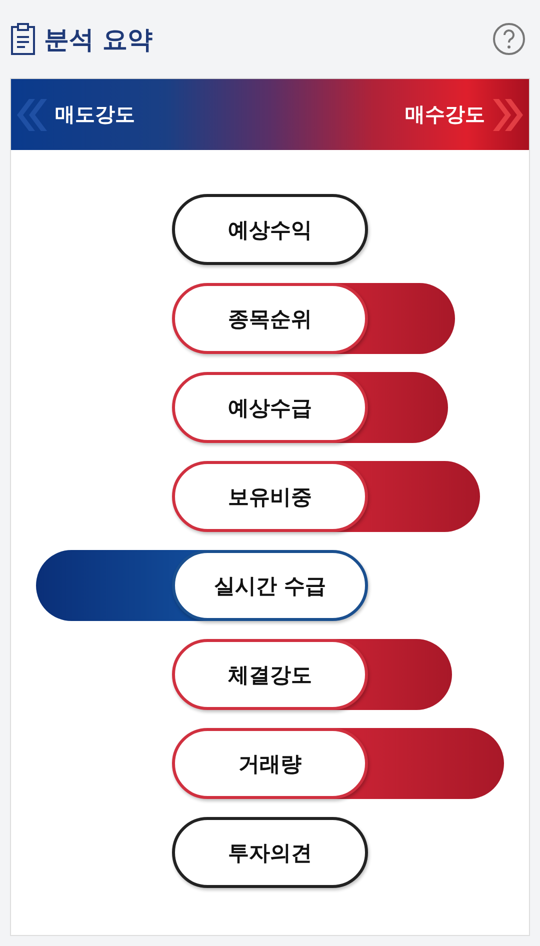 Image resolution: width=540 pixels, height=946 pixels. What do you see at coordinates (270, 852) in the screenshot?
I see `indicator-button: 투자의견` at bounding box center [270, 852].